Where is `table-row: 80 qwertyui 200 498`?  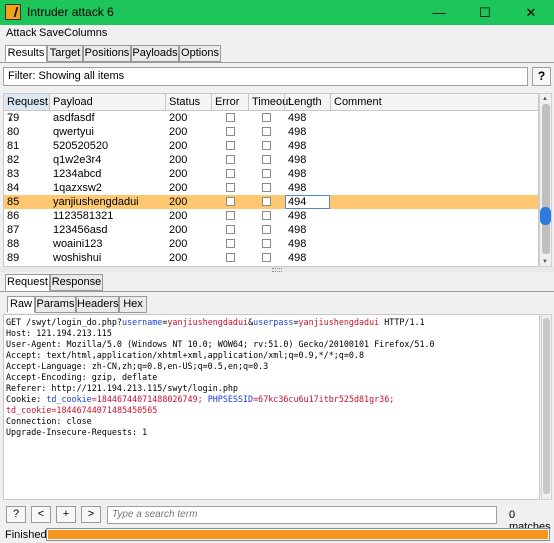 table-row: 80 qwertyui 200 498 is located at coordinates (271, 132).